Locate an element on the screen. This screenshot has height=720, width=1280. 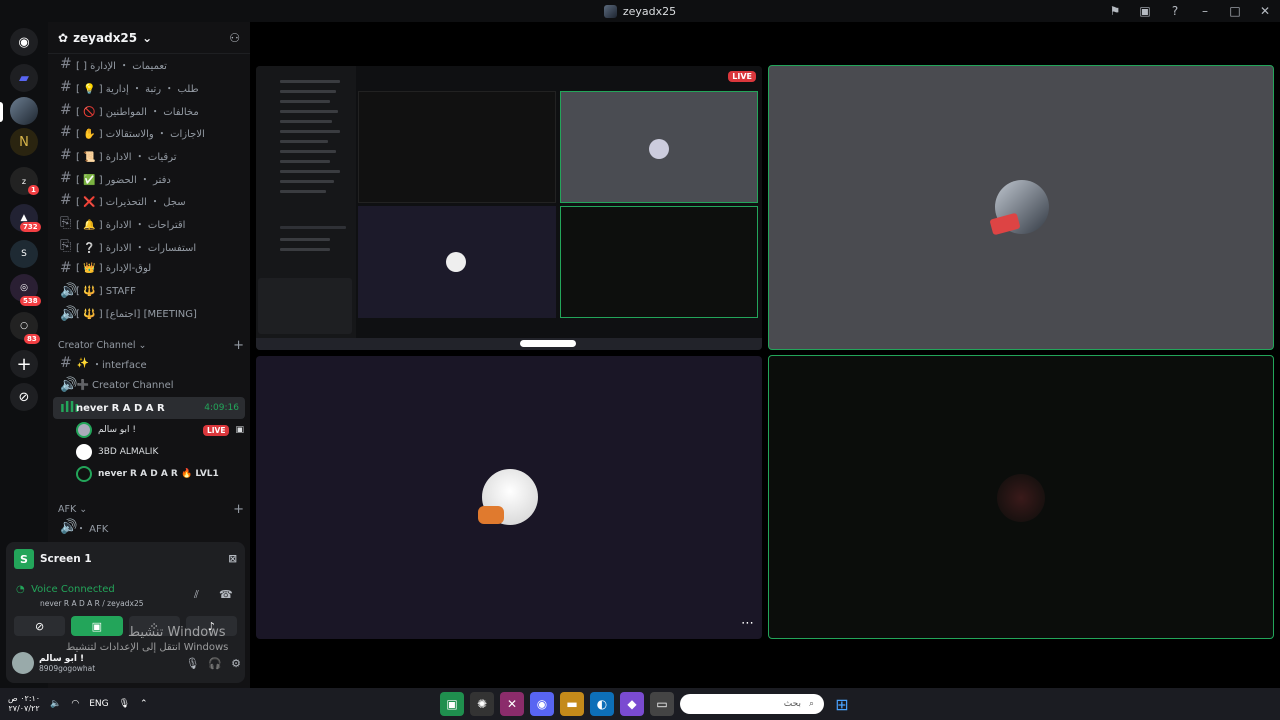
discord-home-icon: ◉ is located at coordinates (24, 42).